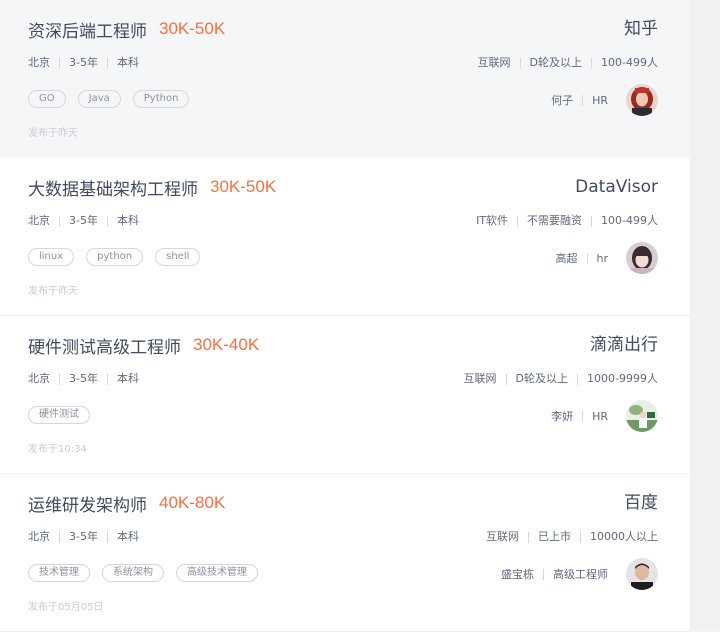 The width and height of the screenshot is (720, 632). I want to click on job-salary: 40K-80K, so click(192, 502).